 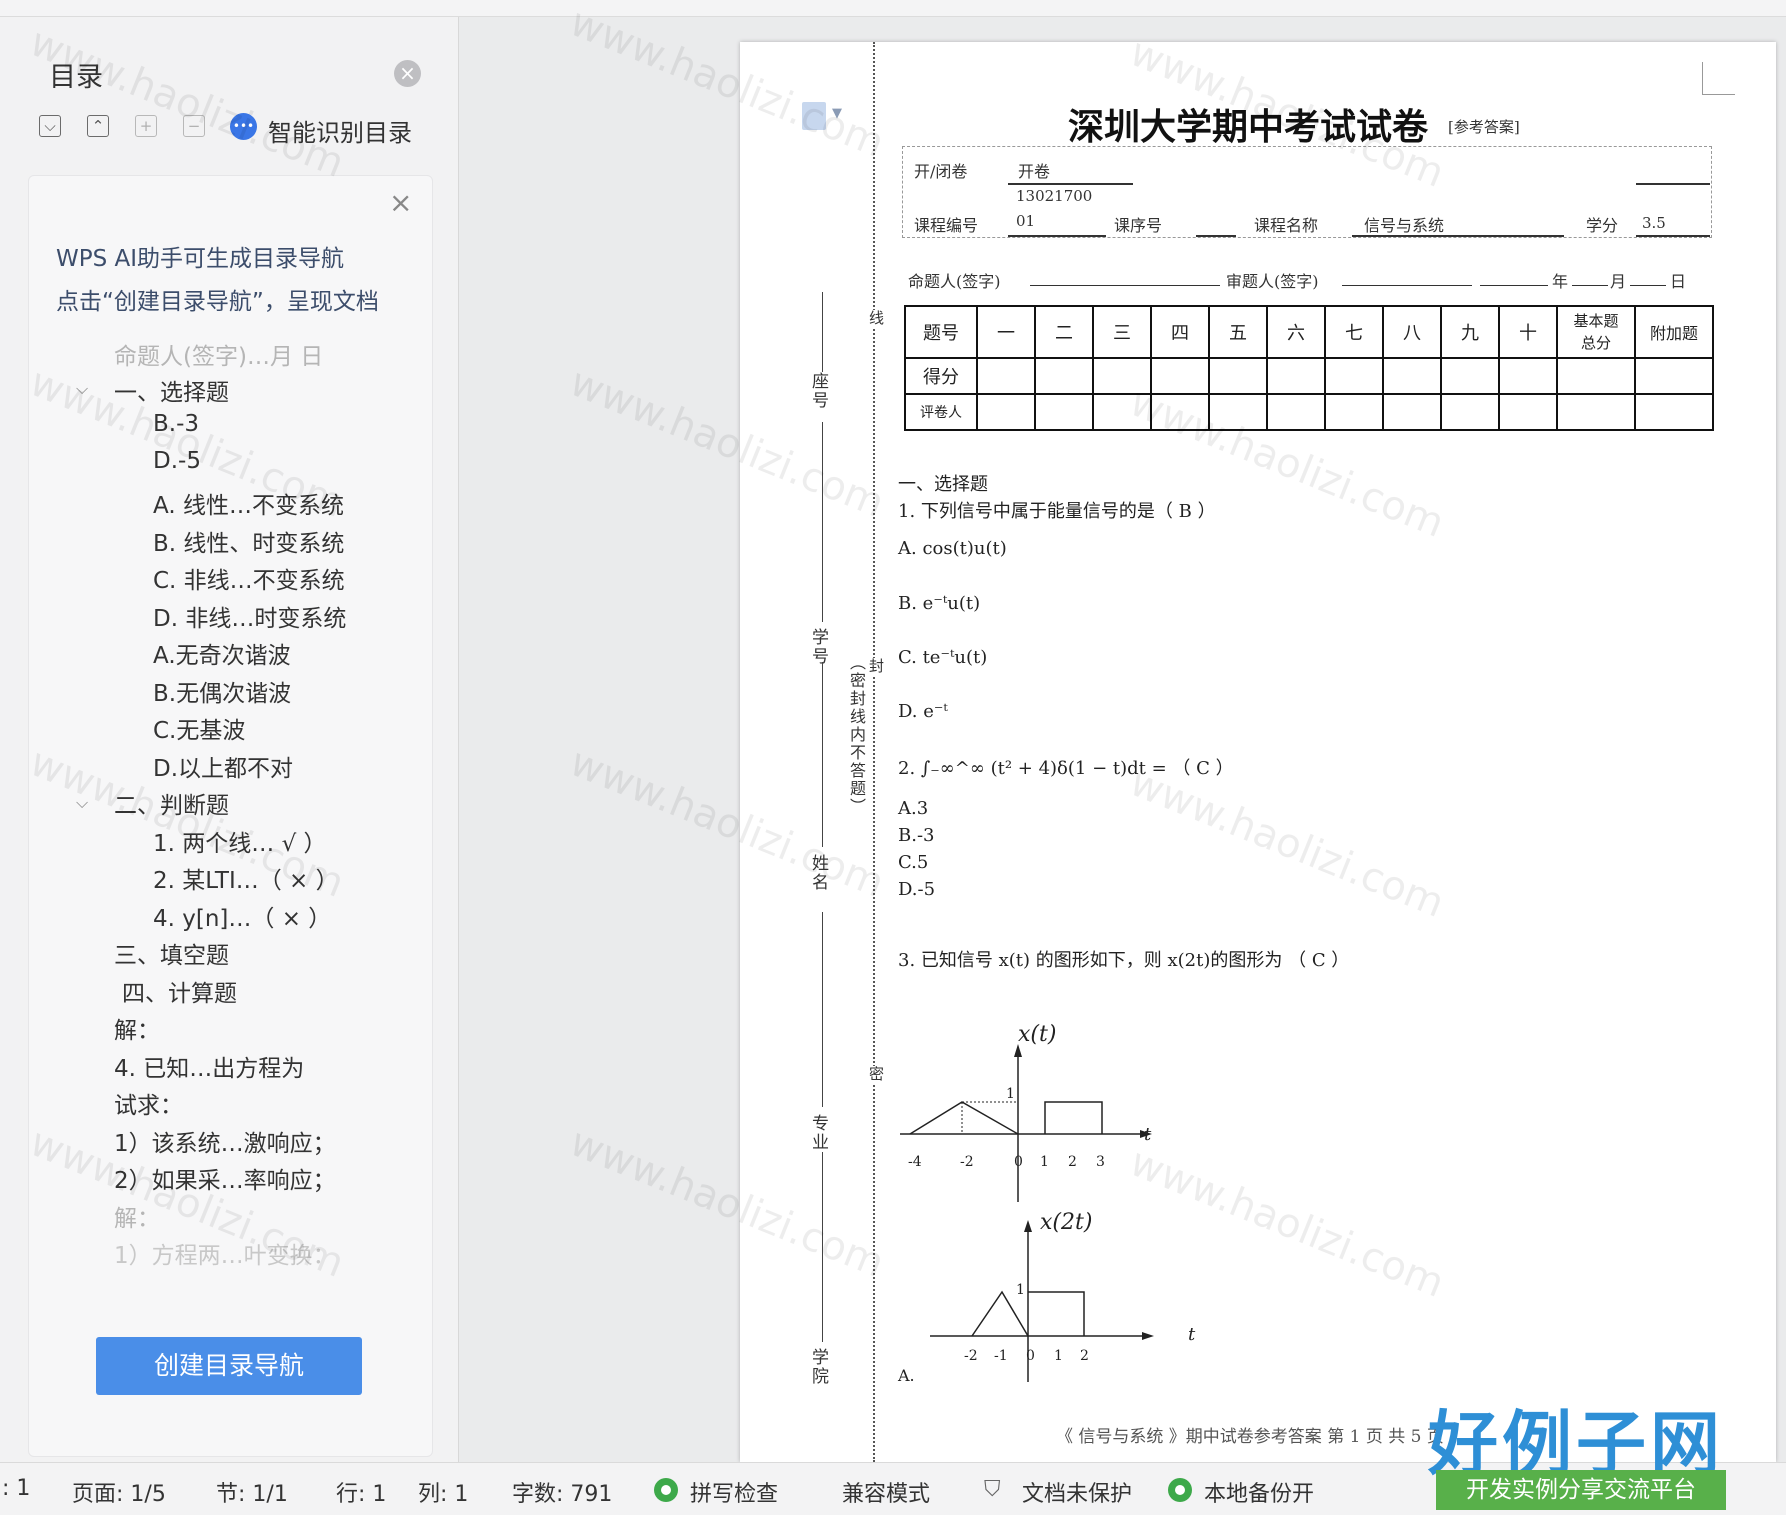 What do you see at coordinates (1470, 332) in the screenshot?
I see `score-header-cell: 九` at bounding box center [1470, 332].